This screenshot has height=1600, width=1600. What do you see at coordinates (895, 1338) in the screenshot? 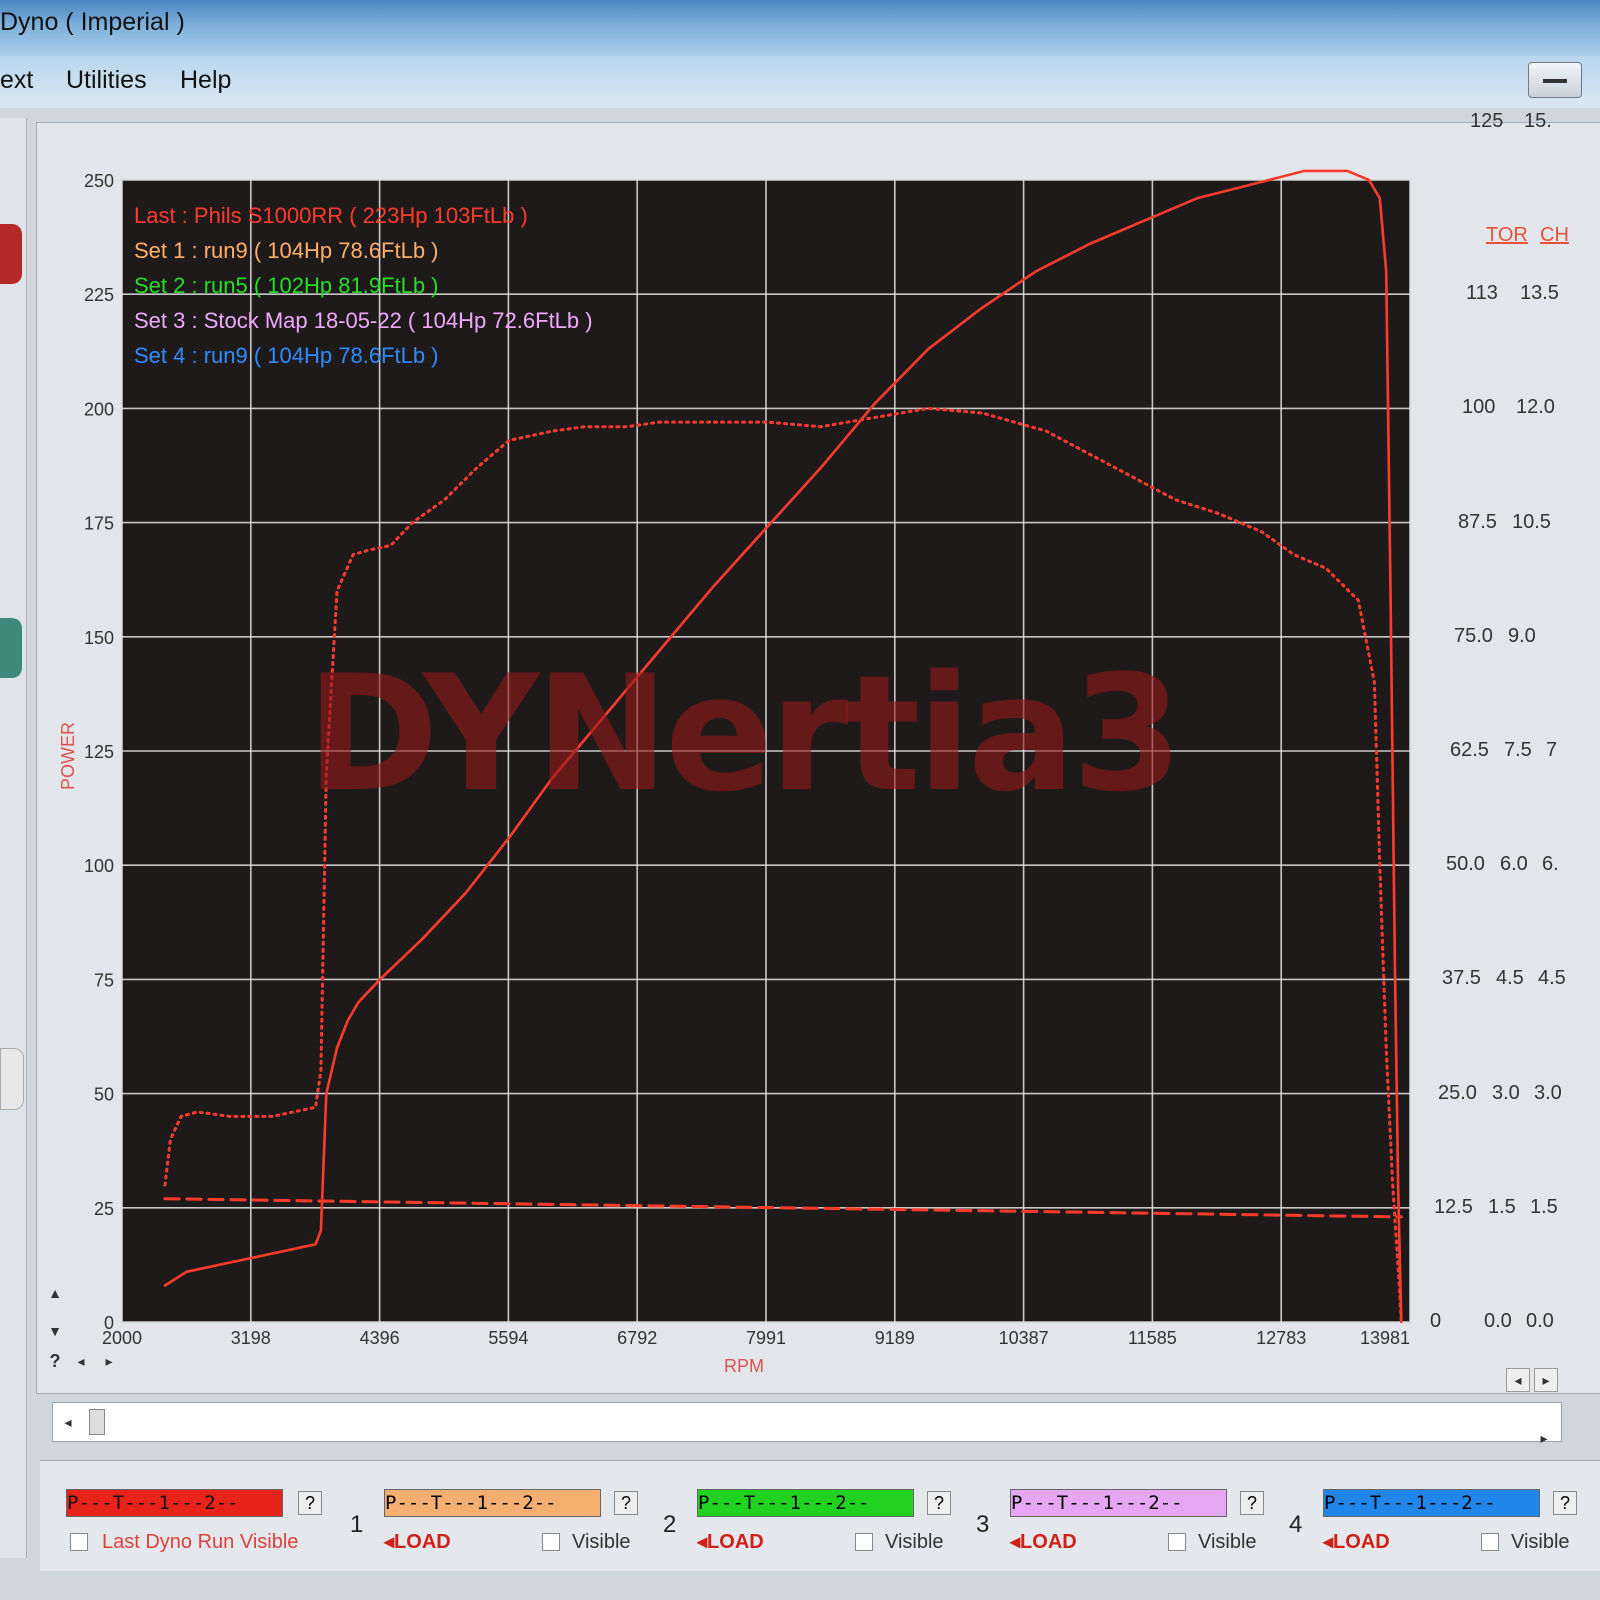
I see `x-tick-label: 9189` at bounding box center [895, 1338].